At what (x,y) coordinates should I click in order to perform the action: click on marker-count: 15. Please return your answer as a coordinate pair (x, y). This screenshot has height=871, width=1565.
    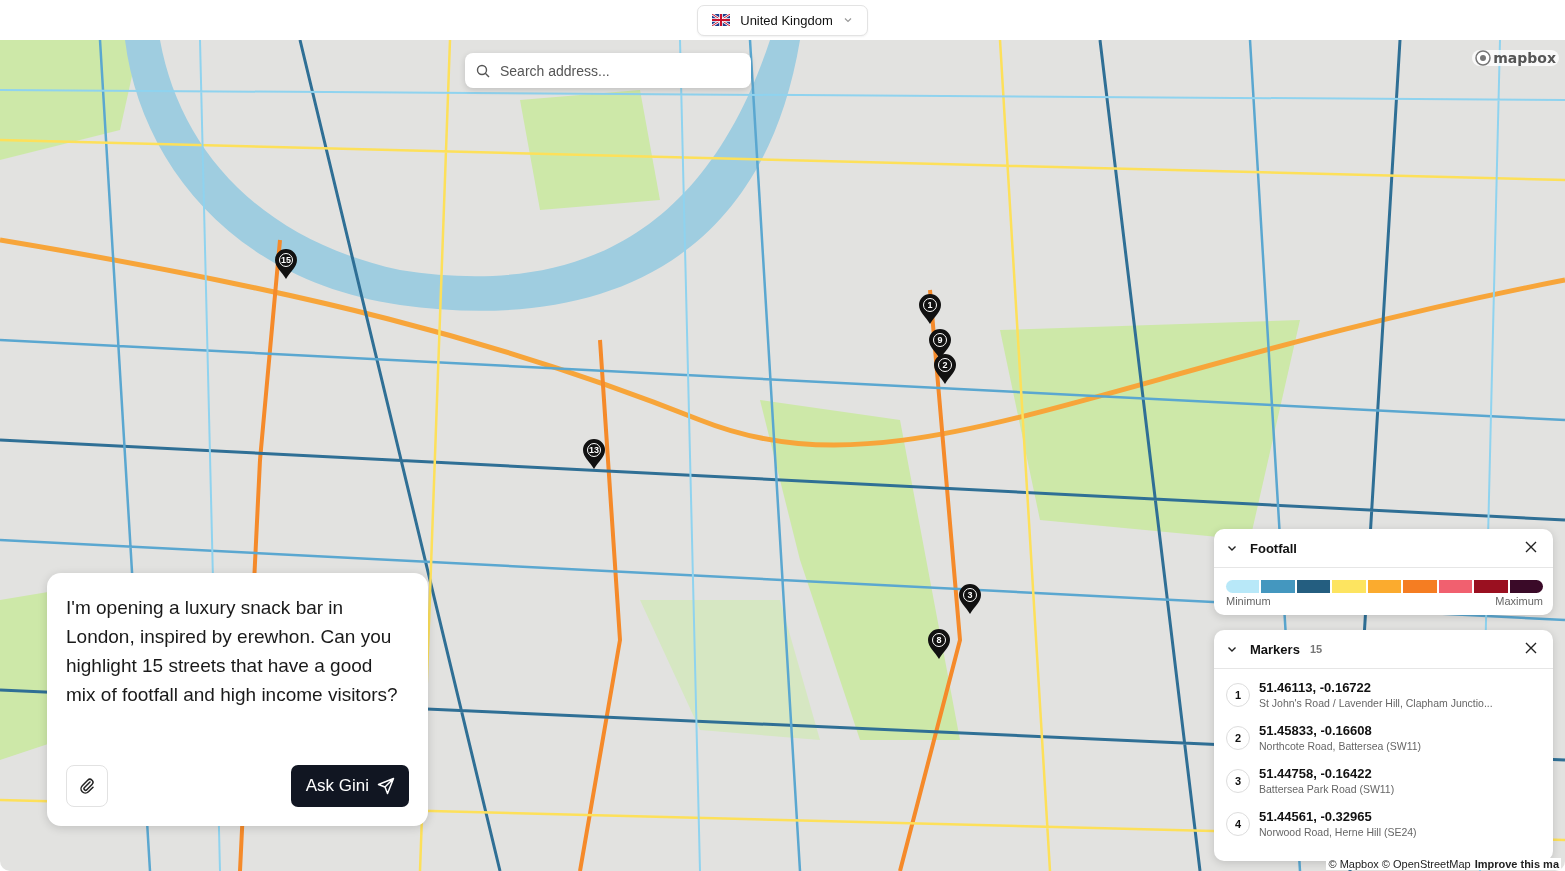
    Looking at the image, I should click on (1316, 649).